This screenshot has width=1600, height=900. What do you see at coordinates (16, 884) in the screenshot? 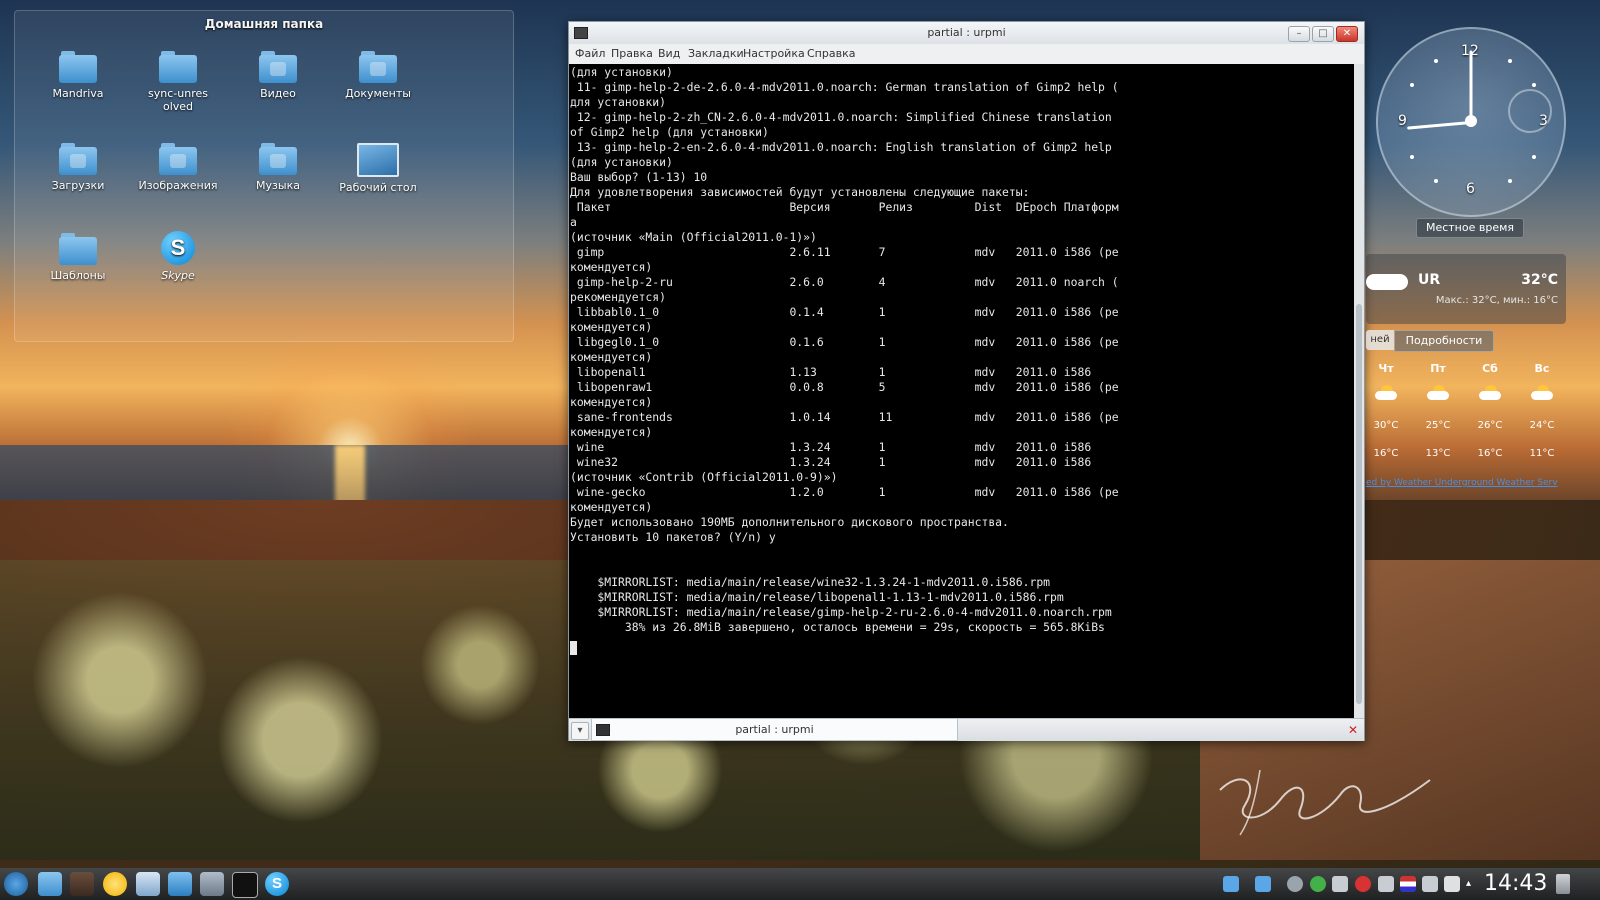
I see `application-launcher-icon` at bounding box center [16, 884].